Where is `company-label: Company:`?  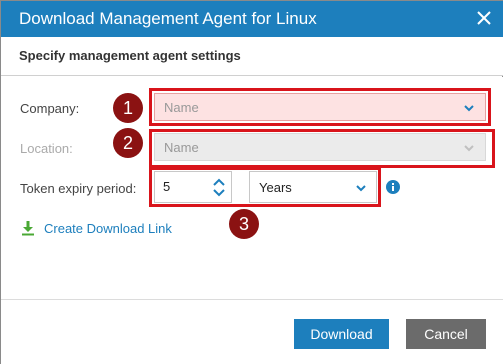 company-label: Company: is located at coordinates (50, 108).